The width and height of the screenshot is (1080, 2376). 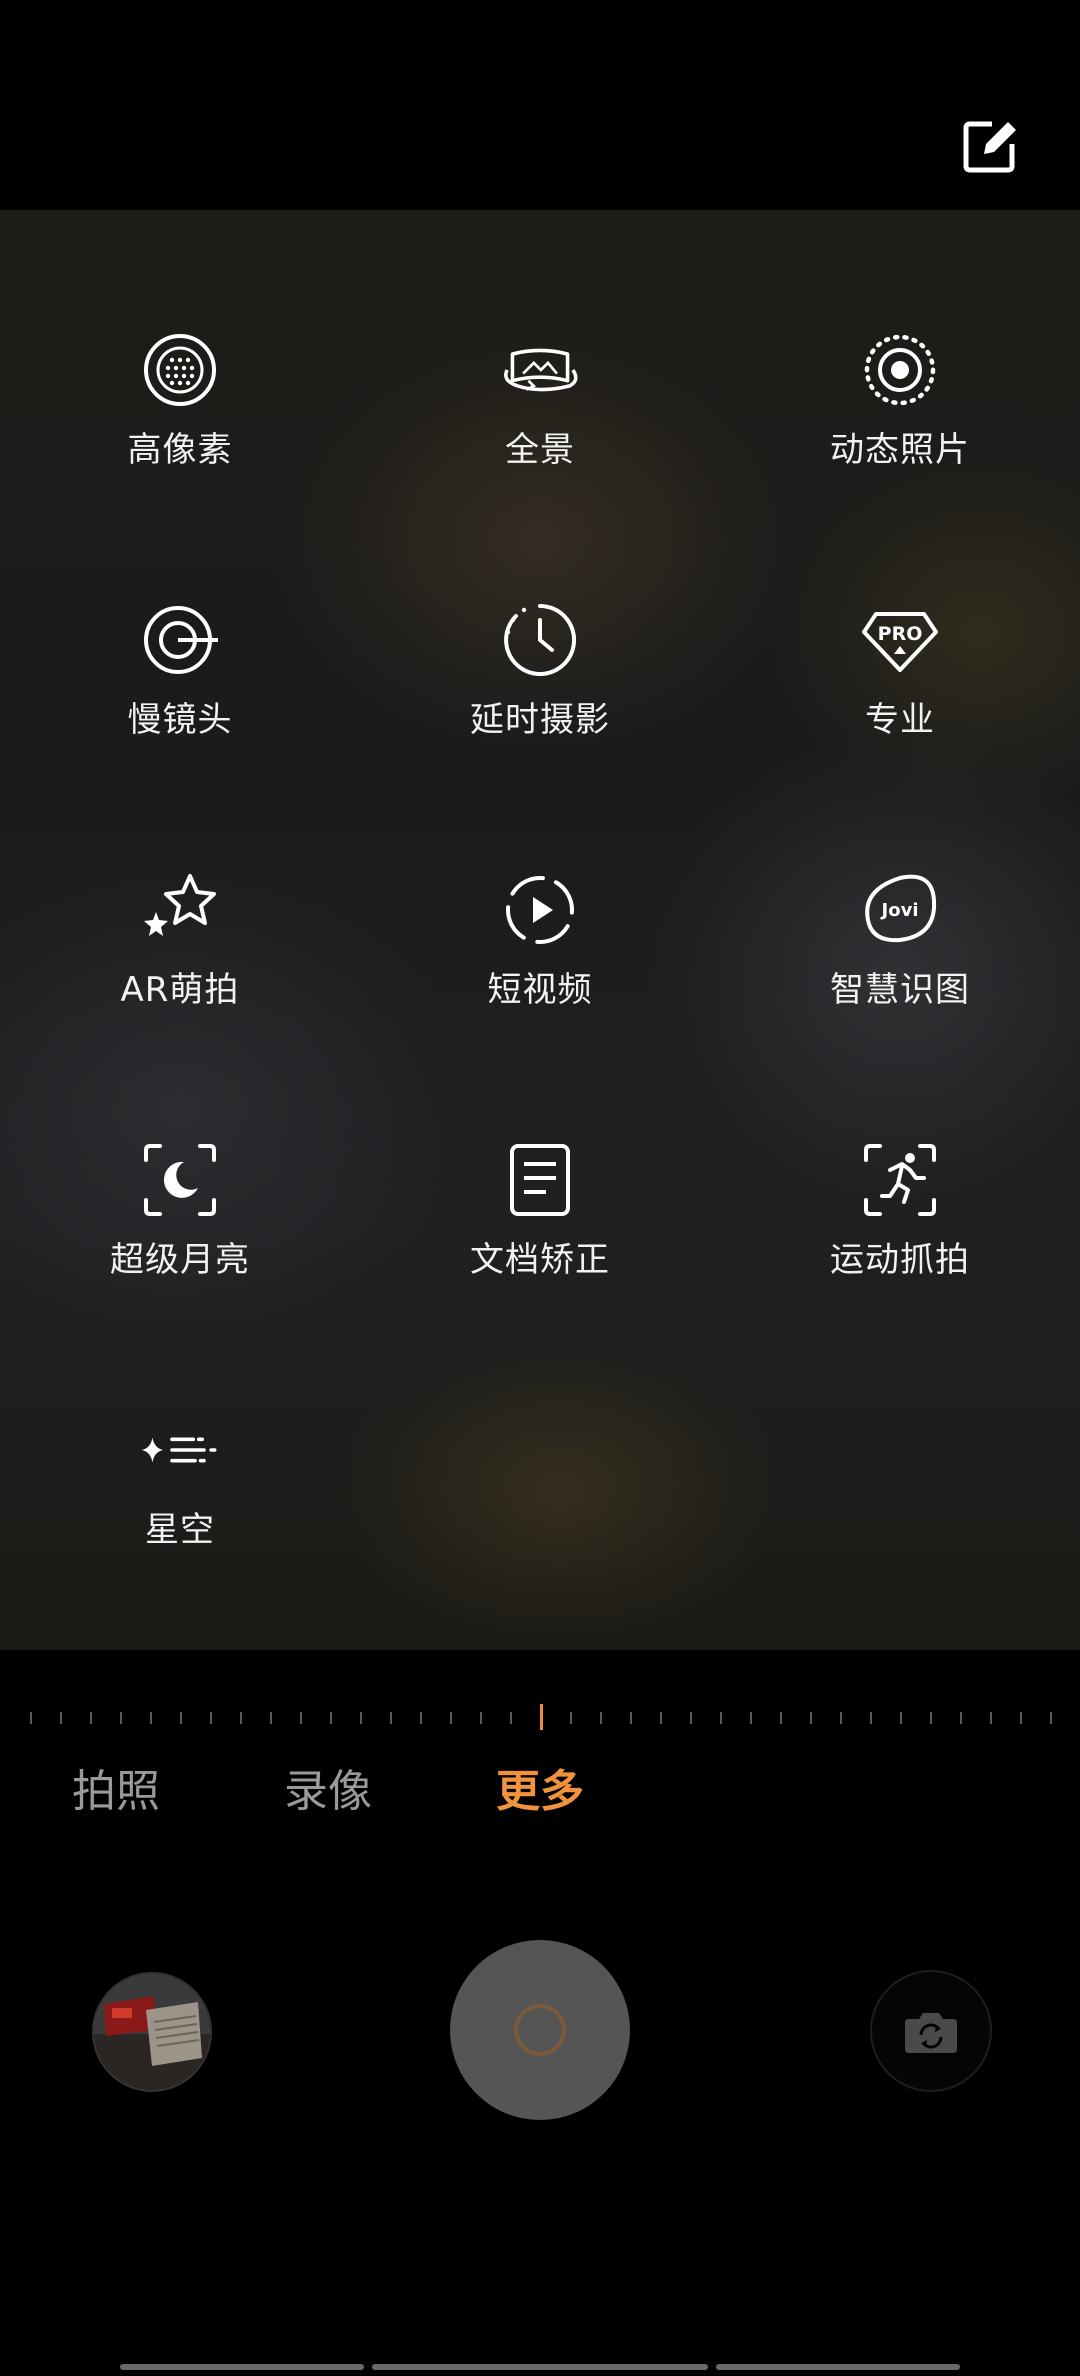 What do you see at coordinates (116, 1787) in the screenshot?
I see `tab-photo: 拍照` at bounding box center [116, 1787].